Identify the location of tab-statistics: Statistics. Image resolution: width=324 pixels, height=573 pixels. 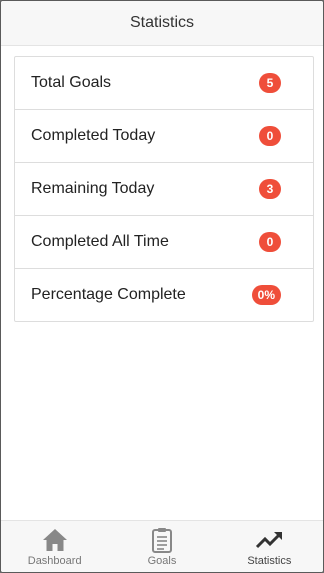
(269, 546).